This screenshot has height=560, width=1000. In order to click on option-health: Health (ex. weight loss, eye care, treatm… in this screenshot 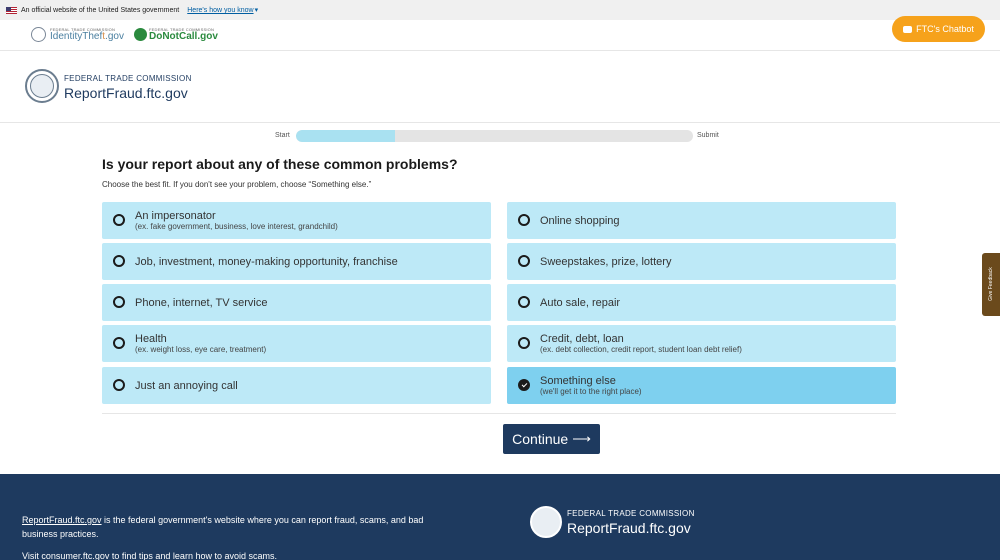, I will do `click(296, 343)`.